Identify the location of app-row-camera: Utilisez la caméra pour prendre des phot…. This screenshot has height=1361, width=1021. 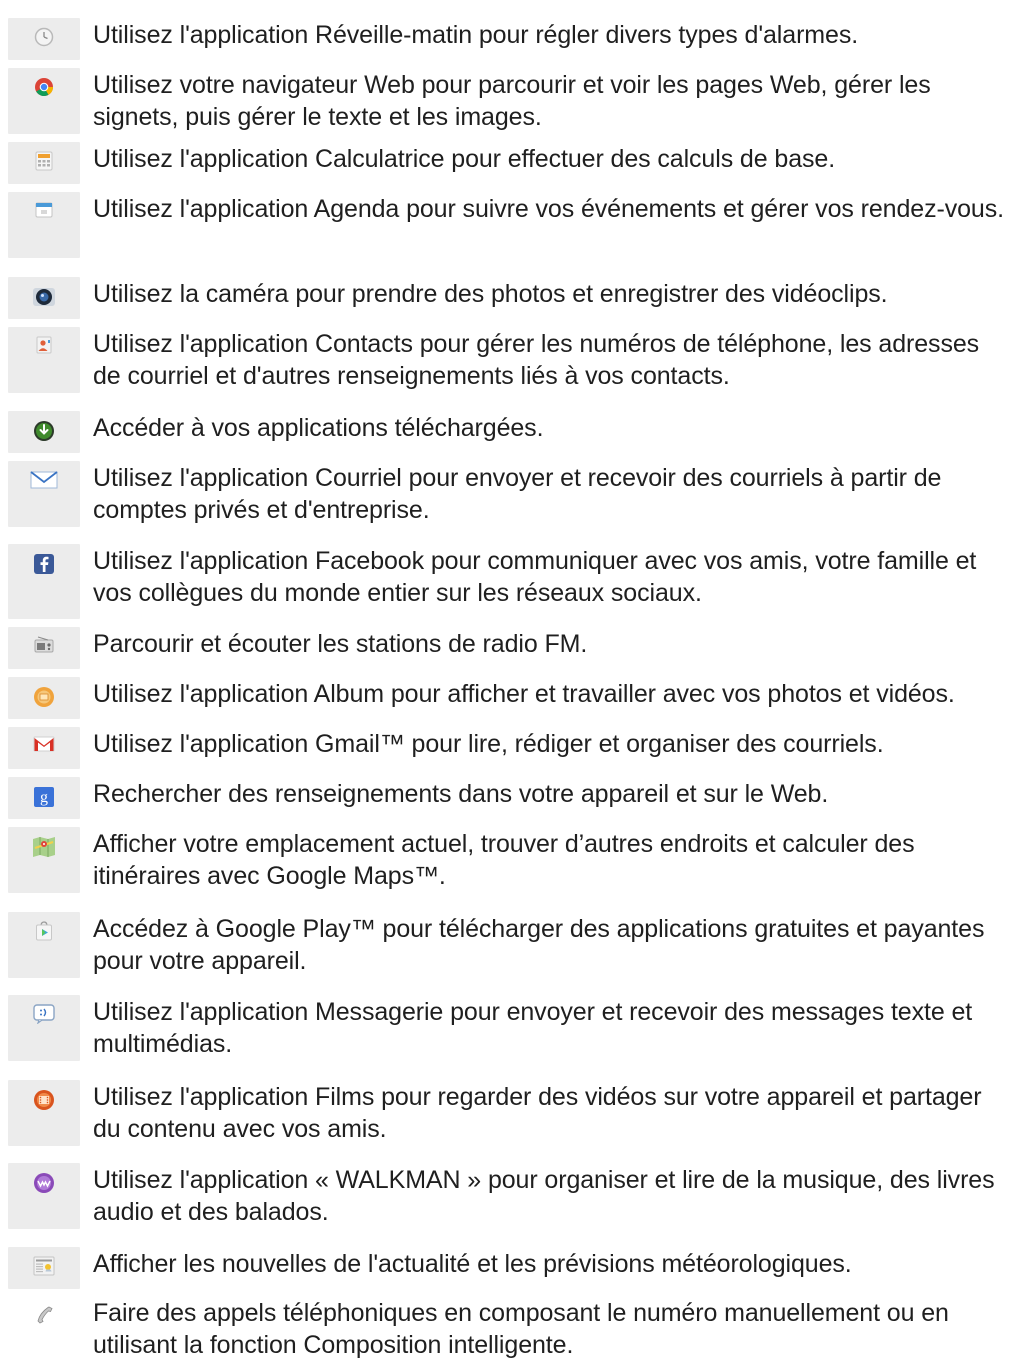
(510, 298).